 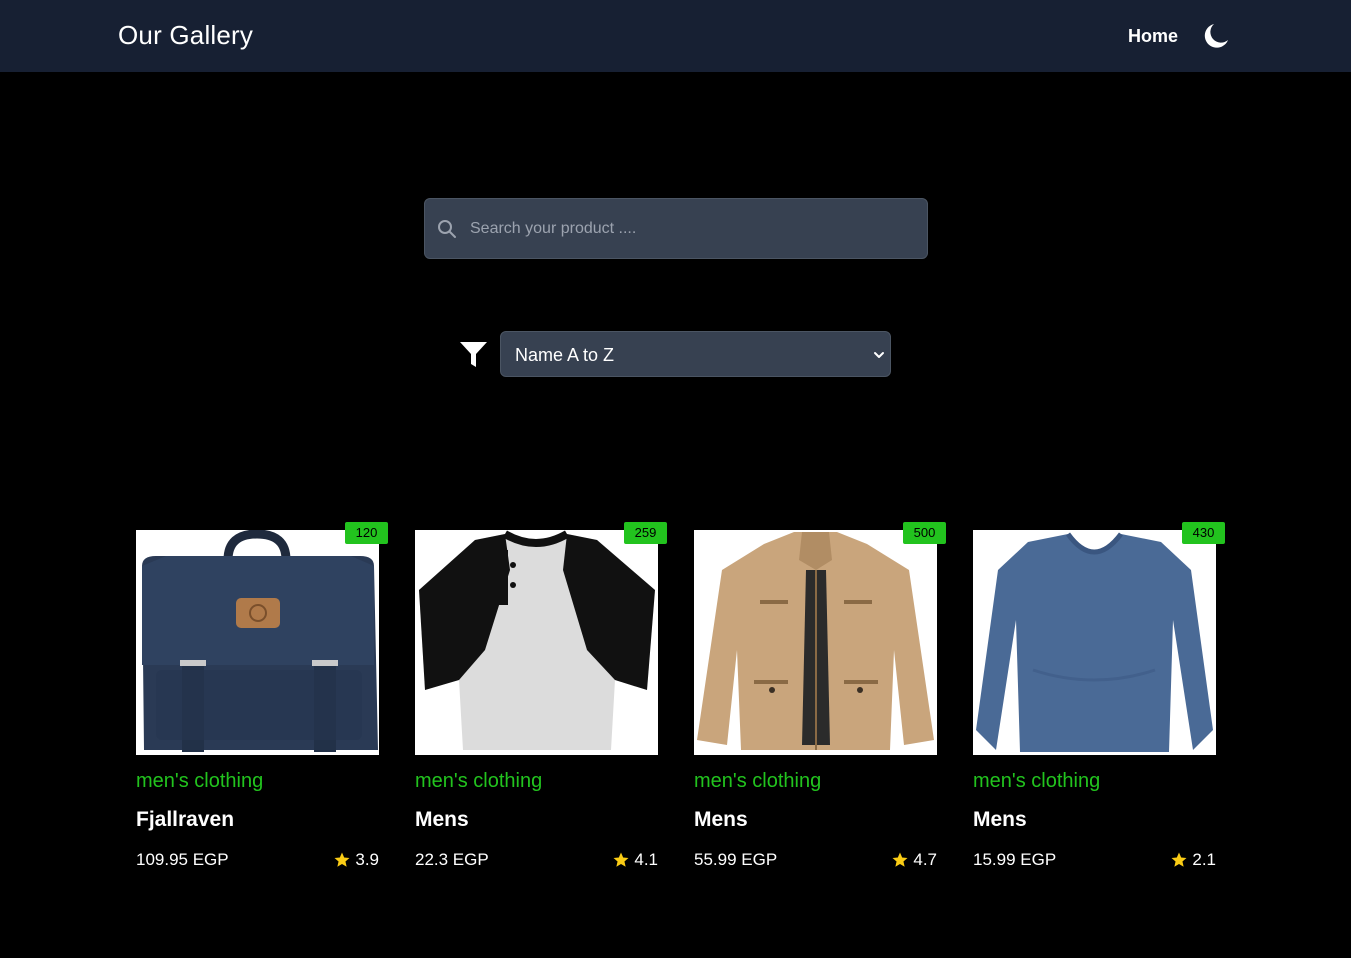 I want to click on product-image-jacket, so click(x=815, y=642).